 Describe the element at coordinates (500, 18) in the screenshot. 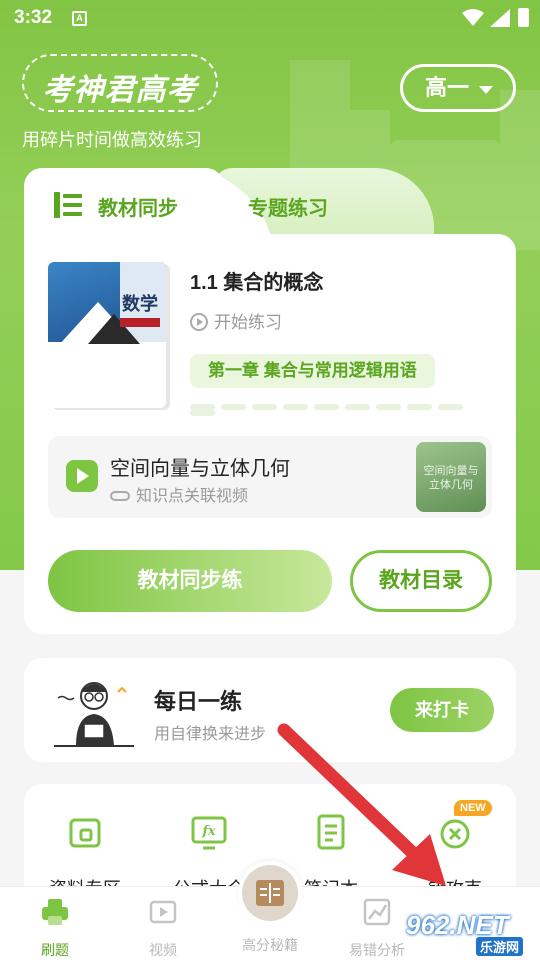

I see `signal-icon` at that location.